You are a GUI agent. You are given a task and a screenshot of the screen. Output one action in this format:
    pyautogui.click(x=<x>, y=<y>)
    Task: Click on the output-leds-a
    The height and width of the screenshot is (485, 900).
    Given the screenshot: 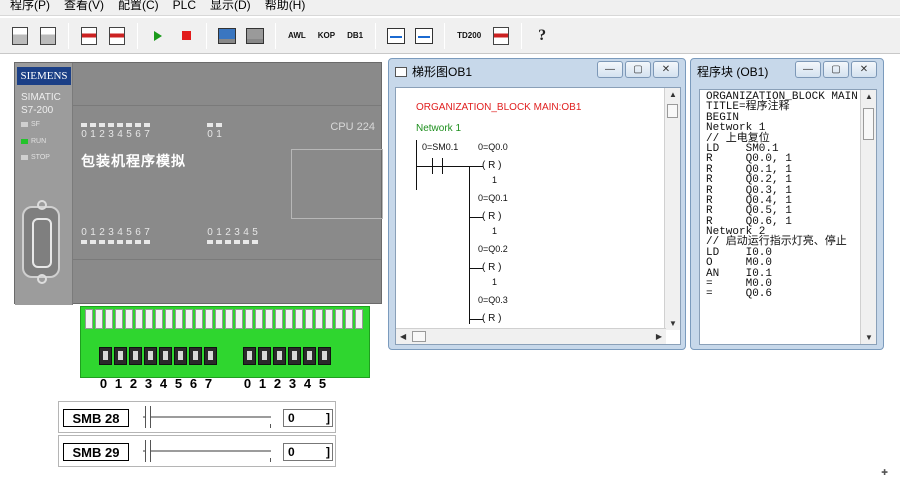 What is the action you would take?
    pyautogui.click(x=115, y=242)
    